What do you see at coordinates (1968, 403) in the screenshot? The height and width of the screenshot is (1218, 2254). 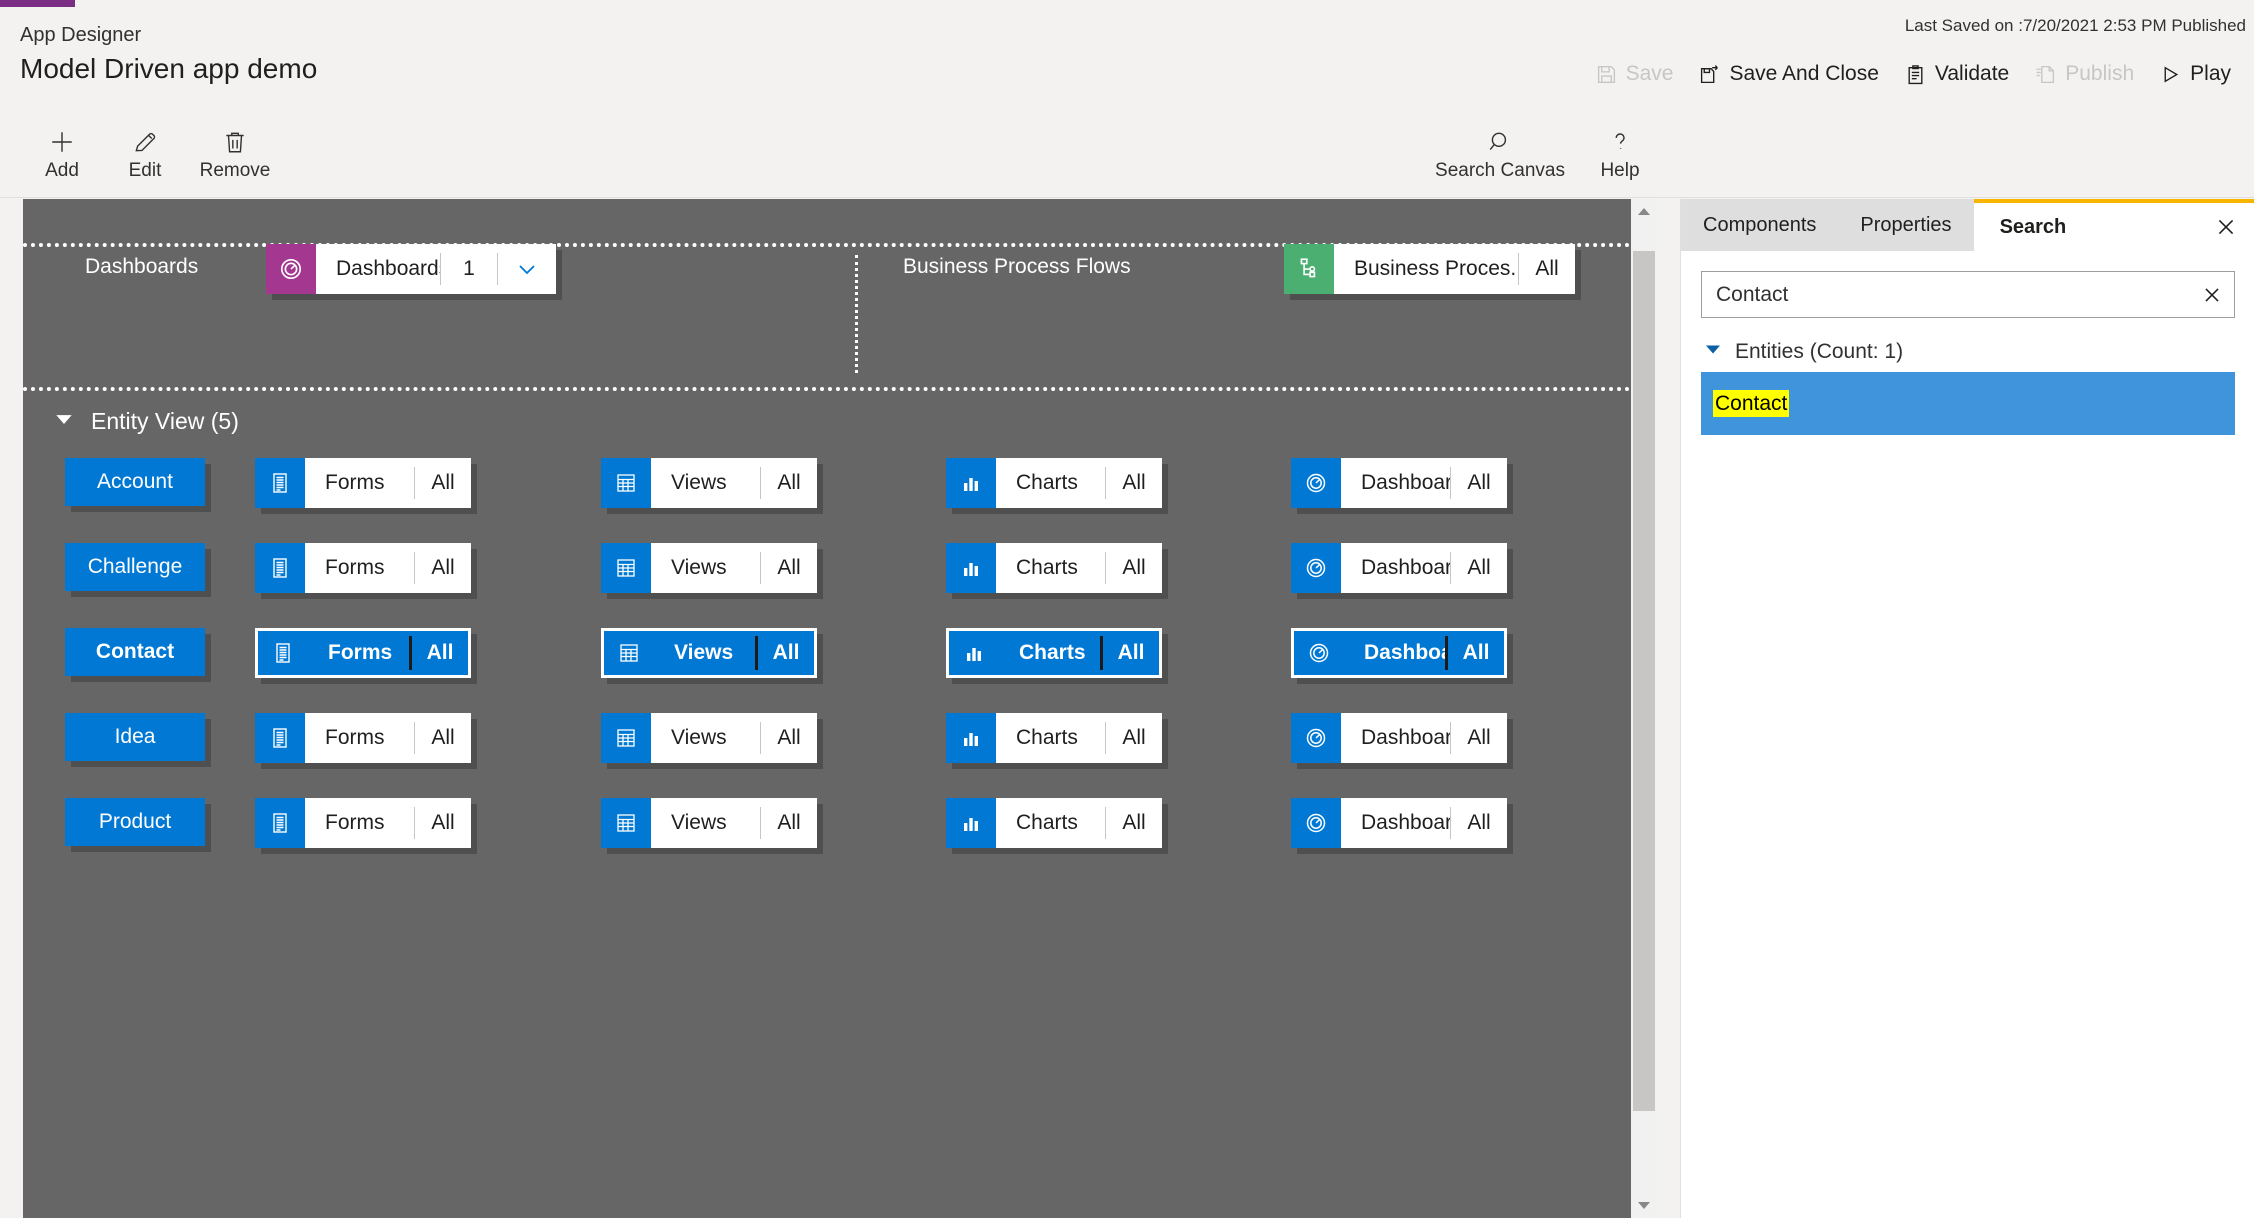 I see `search-result-item: Contact` at bounding box center [1968, 403].